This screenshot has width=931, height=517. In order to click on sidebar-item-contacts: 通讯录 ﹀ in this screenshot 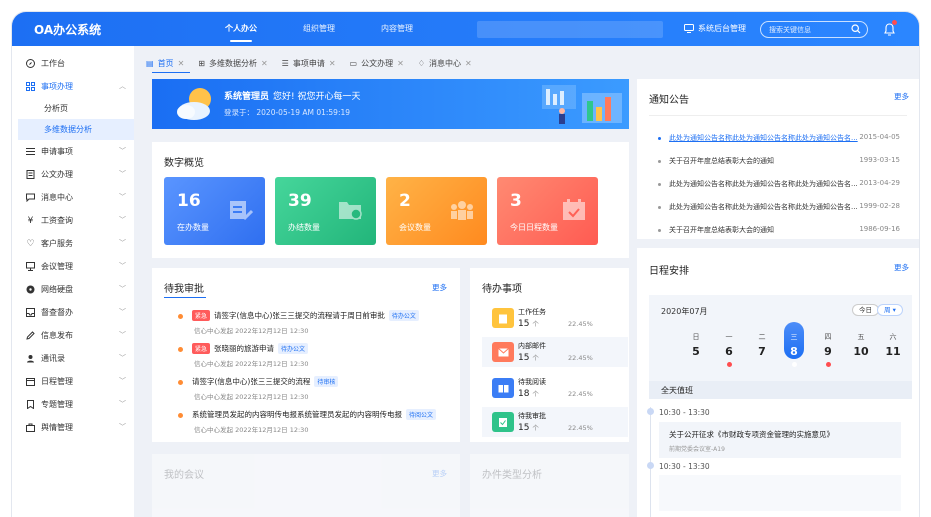, I will do `click(73, 358)`.